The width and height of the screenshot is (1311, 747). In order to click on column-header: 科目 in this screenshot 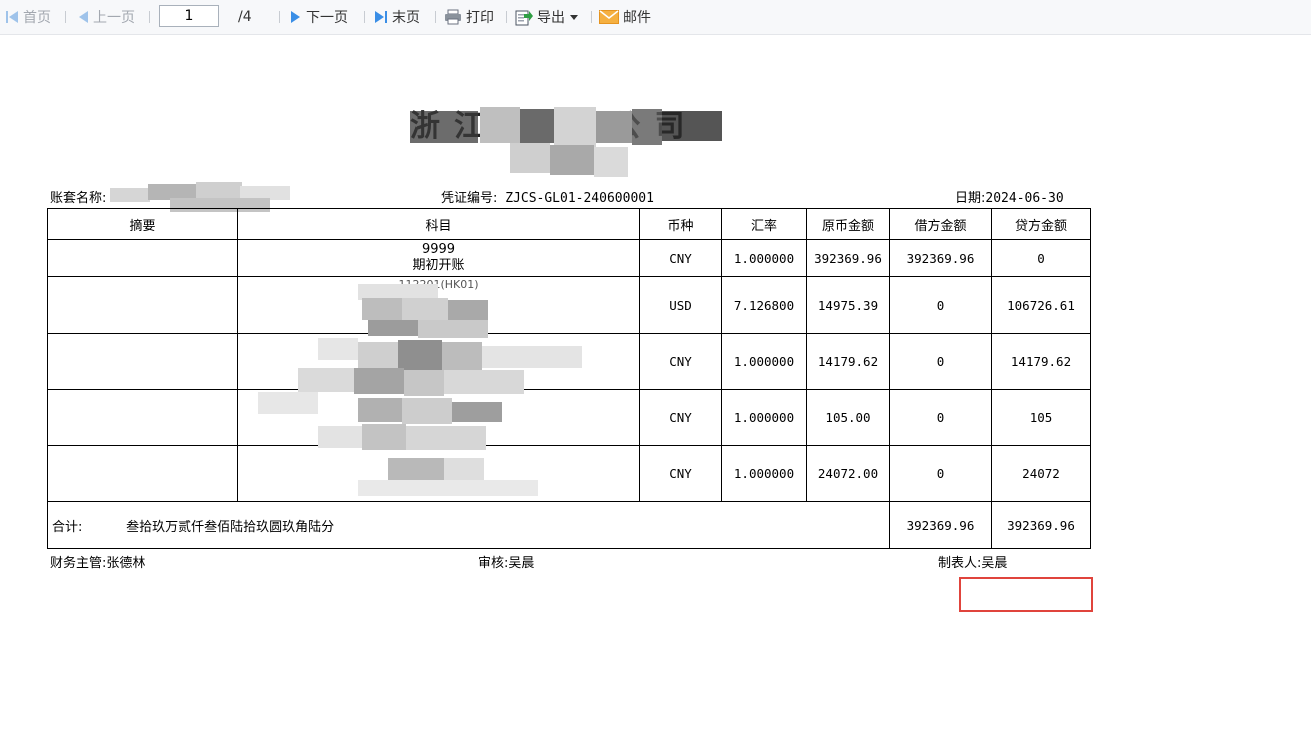, I will do `click(438, 224)`.